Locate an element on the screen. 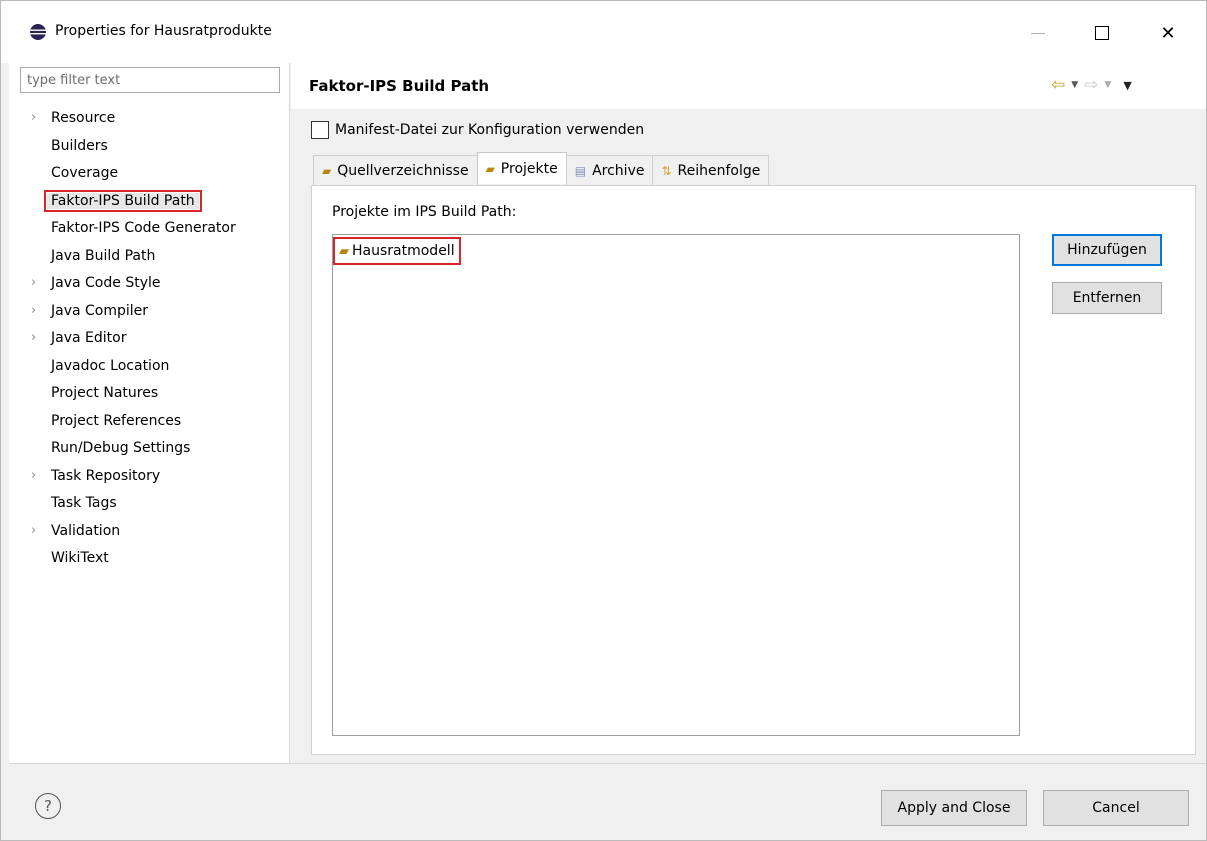  tree-item-java-compiler: › Java Compiler is located at coordinates (149, 312).